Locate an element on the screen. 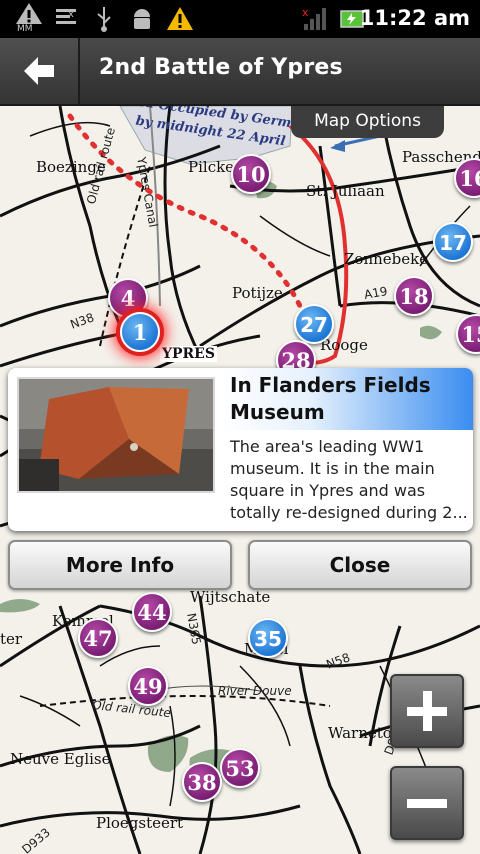 Image resolution: width=480 pixels, height=854 pixels. map-pin: 38 is located at coordinates (202, 782).